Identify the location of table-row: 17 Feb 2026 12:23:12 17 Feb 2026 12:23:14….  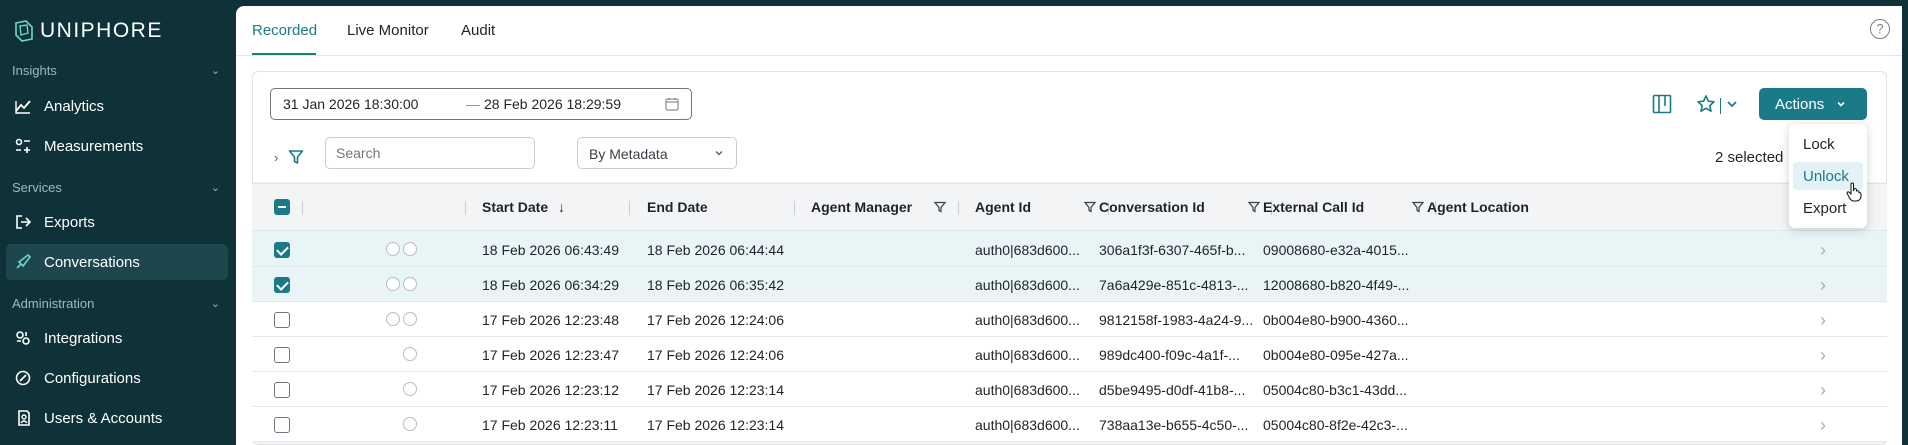
(1069, 389).